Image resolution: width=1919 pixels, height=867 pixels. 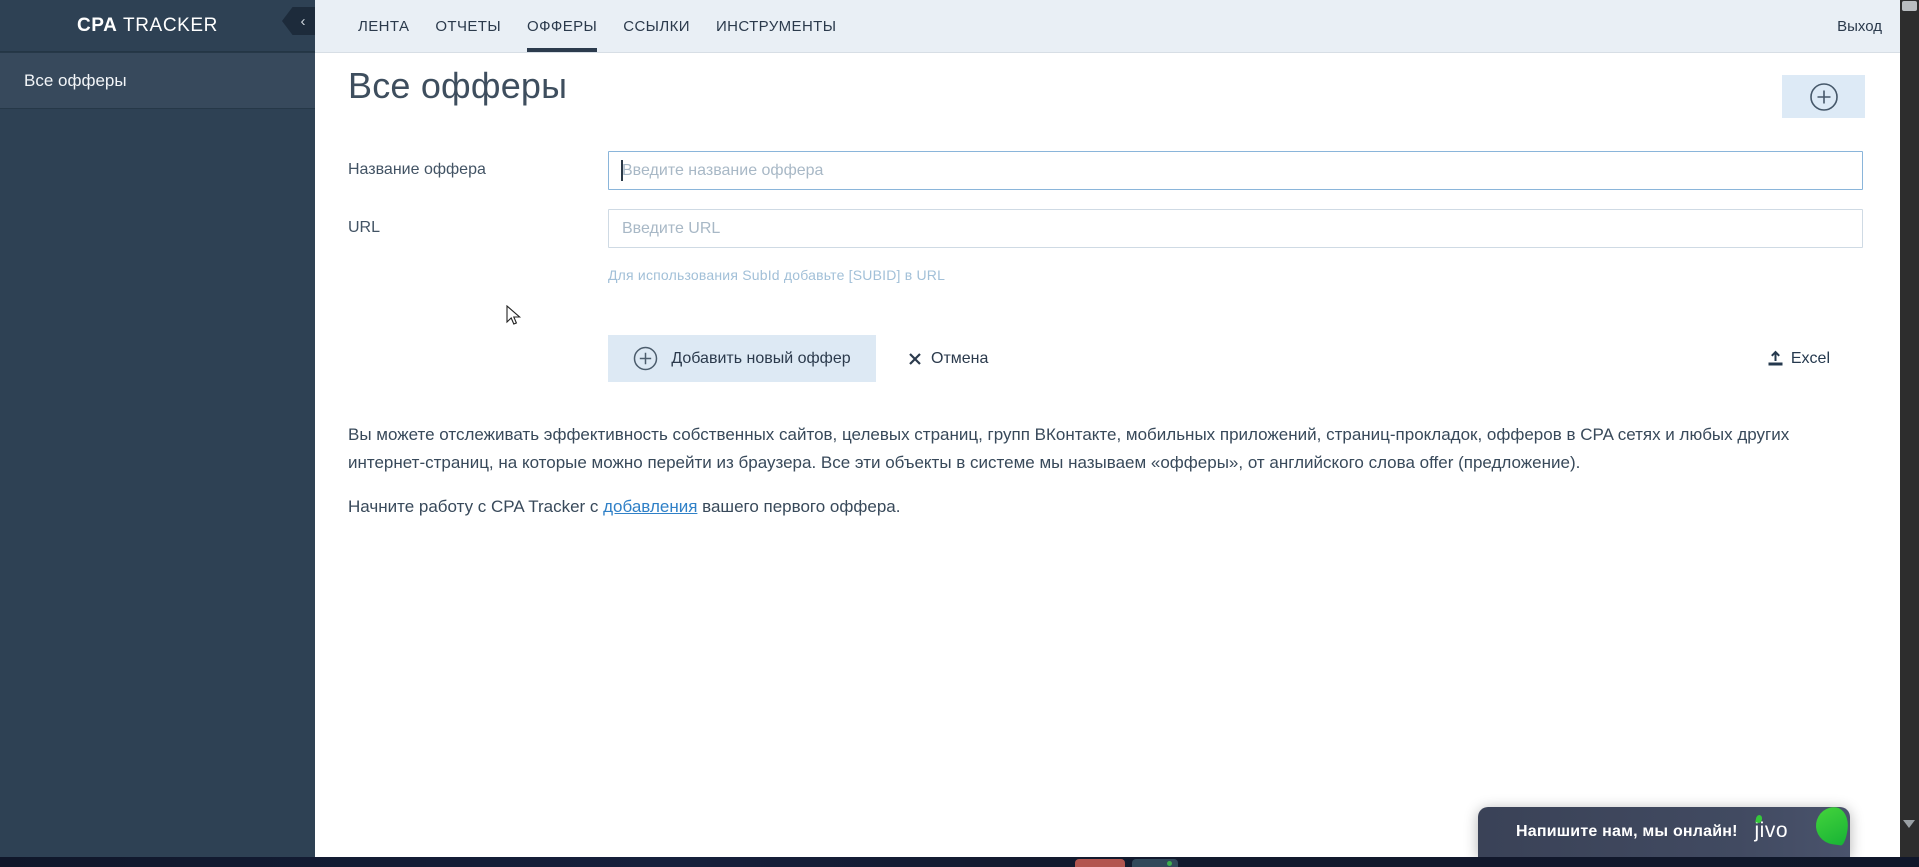 What do you see at coordinates (1909, 433) in the screenshot?
I see `vertical-scrollbar` at bounding box center [1909, 433].